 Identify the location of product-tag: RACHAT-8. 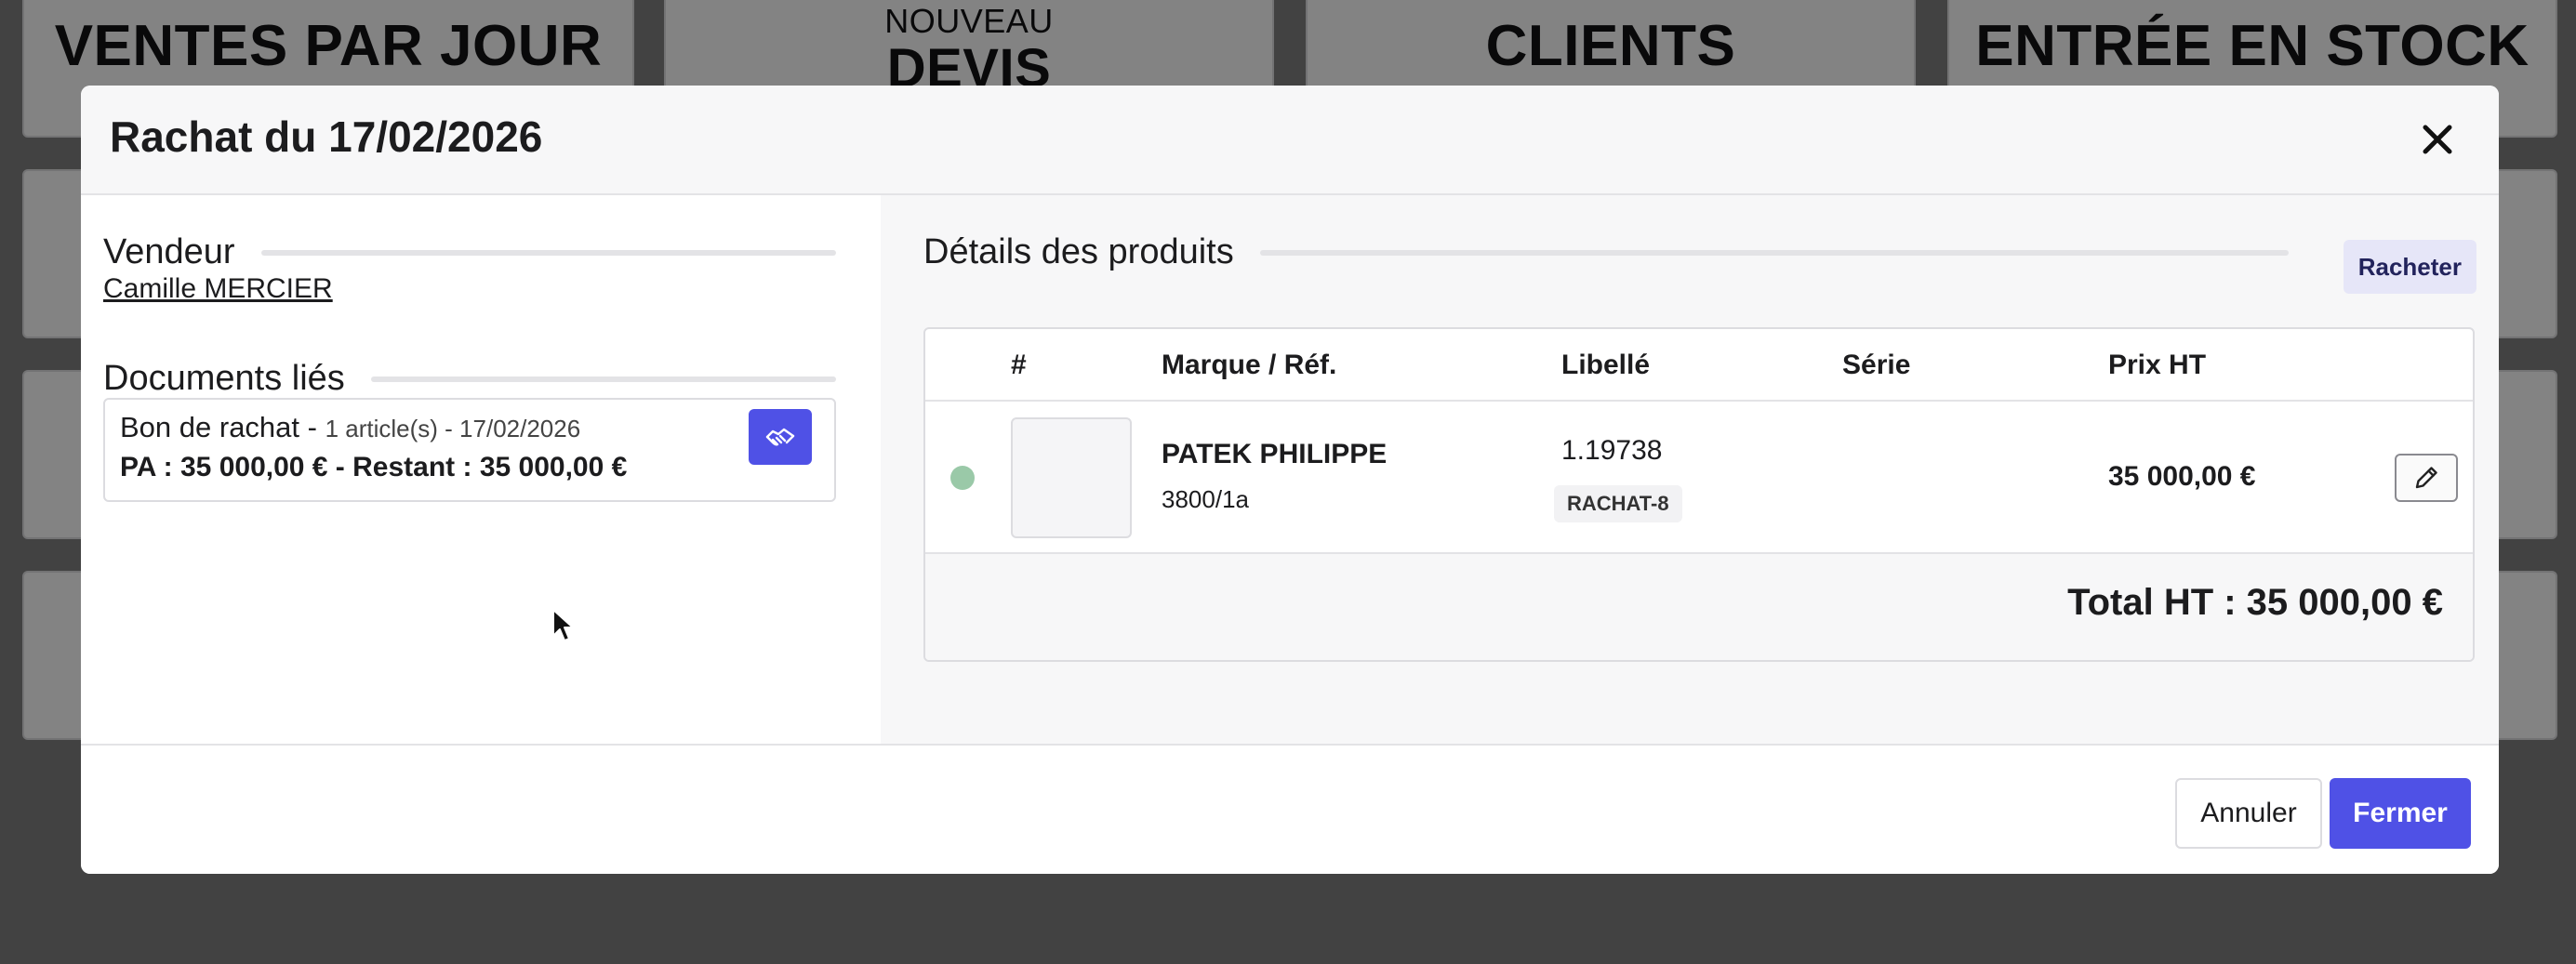
(1618, 503).